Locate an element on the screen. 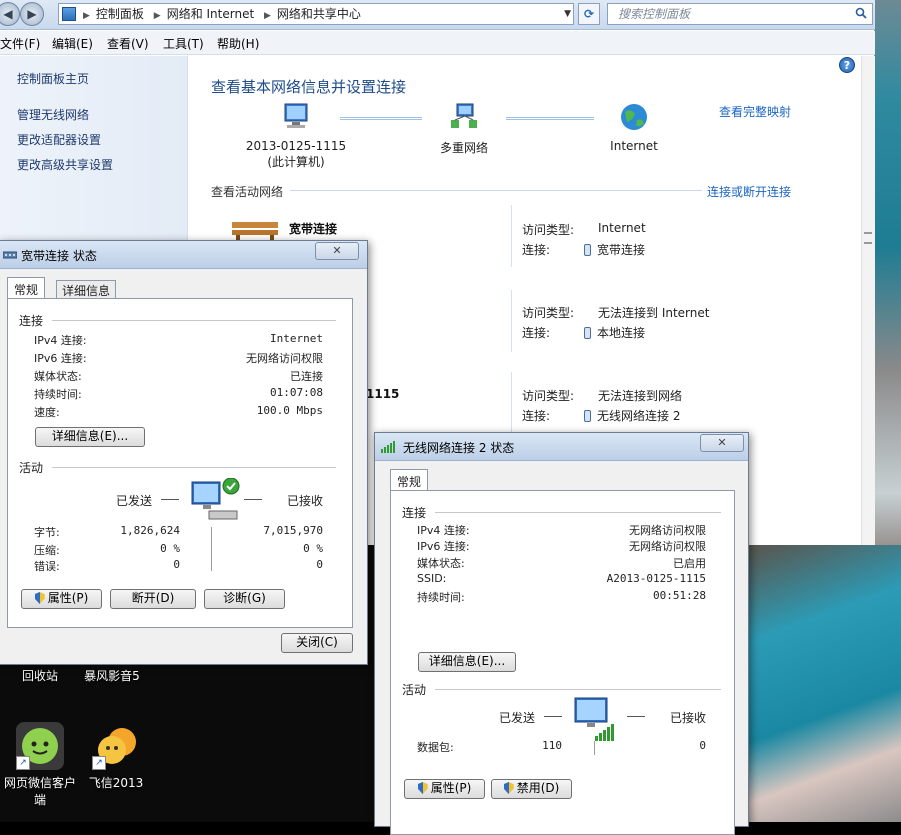  node-name: 2013-0125-1115 is located at coordinates (296, 146).